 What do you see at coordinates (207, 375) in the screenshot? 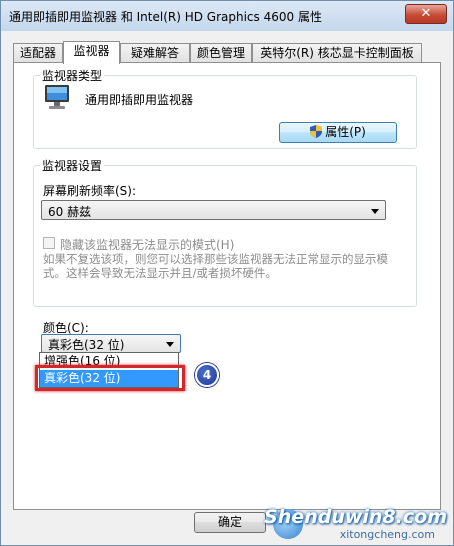
I see `step-number-badge: 4` at bounding box center [207, 375].